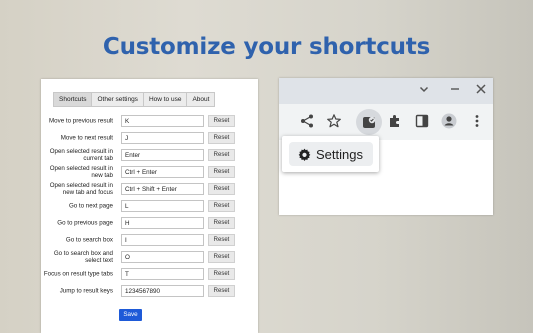 This screenshot has width=533, height=333. What do you see at coordinates (86, 137) in the screenshot?
I see `shortcut-label: Move to next result` at bounding box center [86, 137].